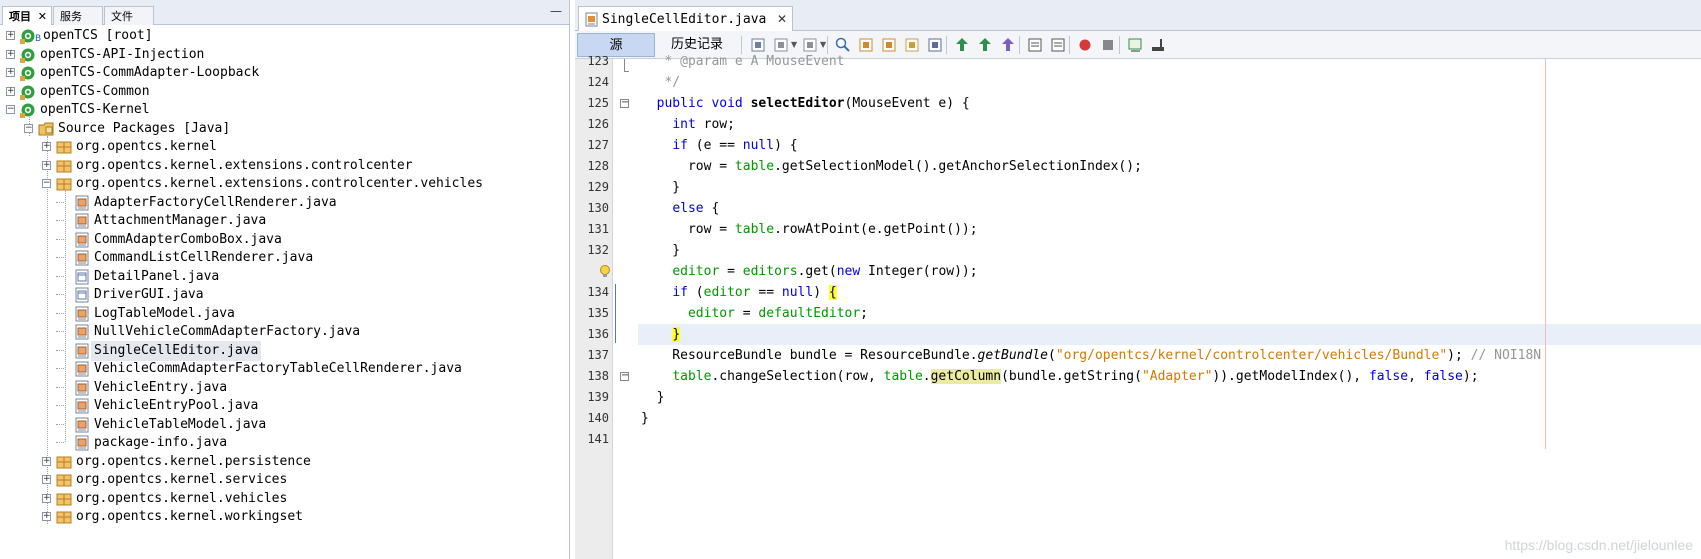 The height and width of the screenshot is (559, 1701). I want to click on tree-item: − Source Packages [Java], so click(284, 129).